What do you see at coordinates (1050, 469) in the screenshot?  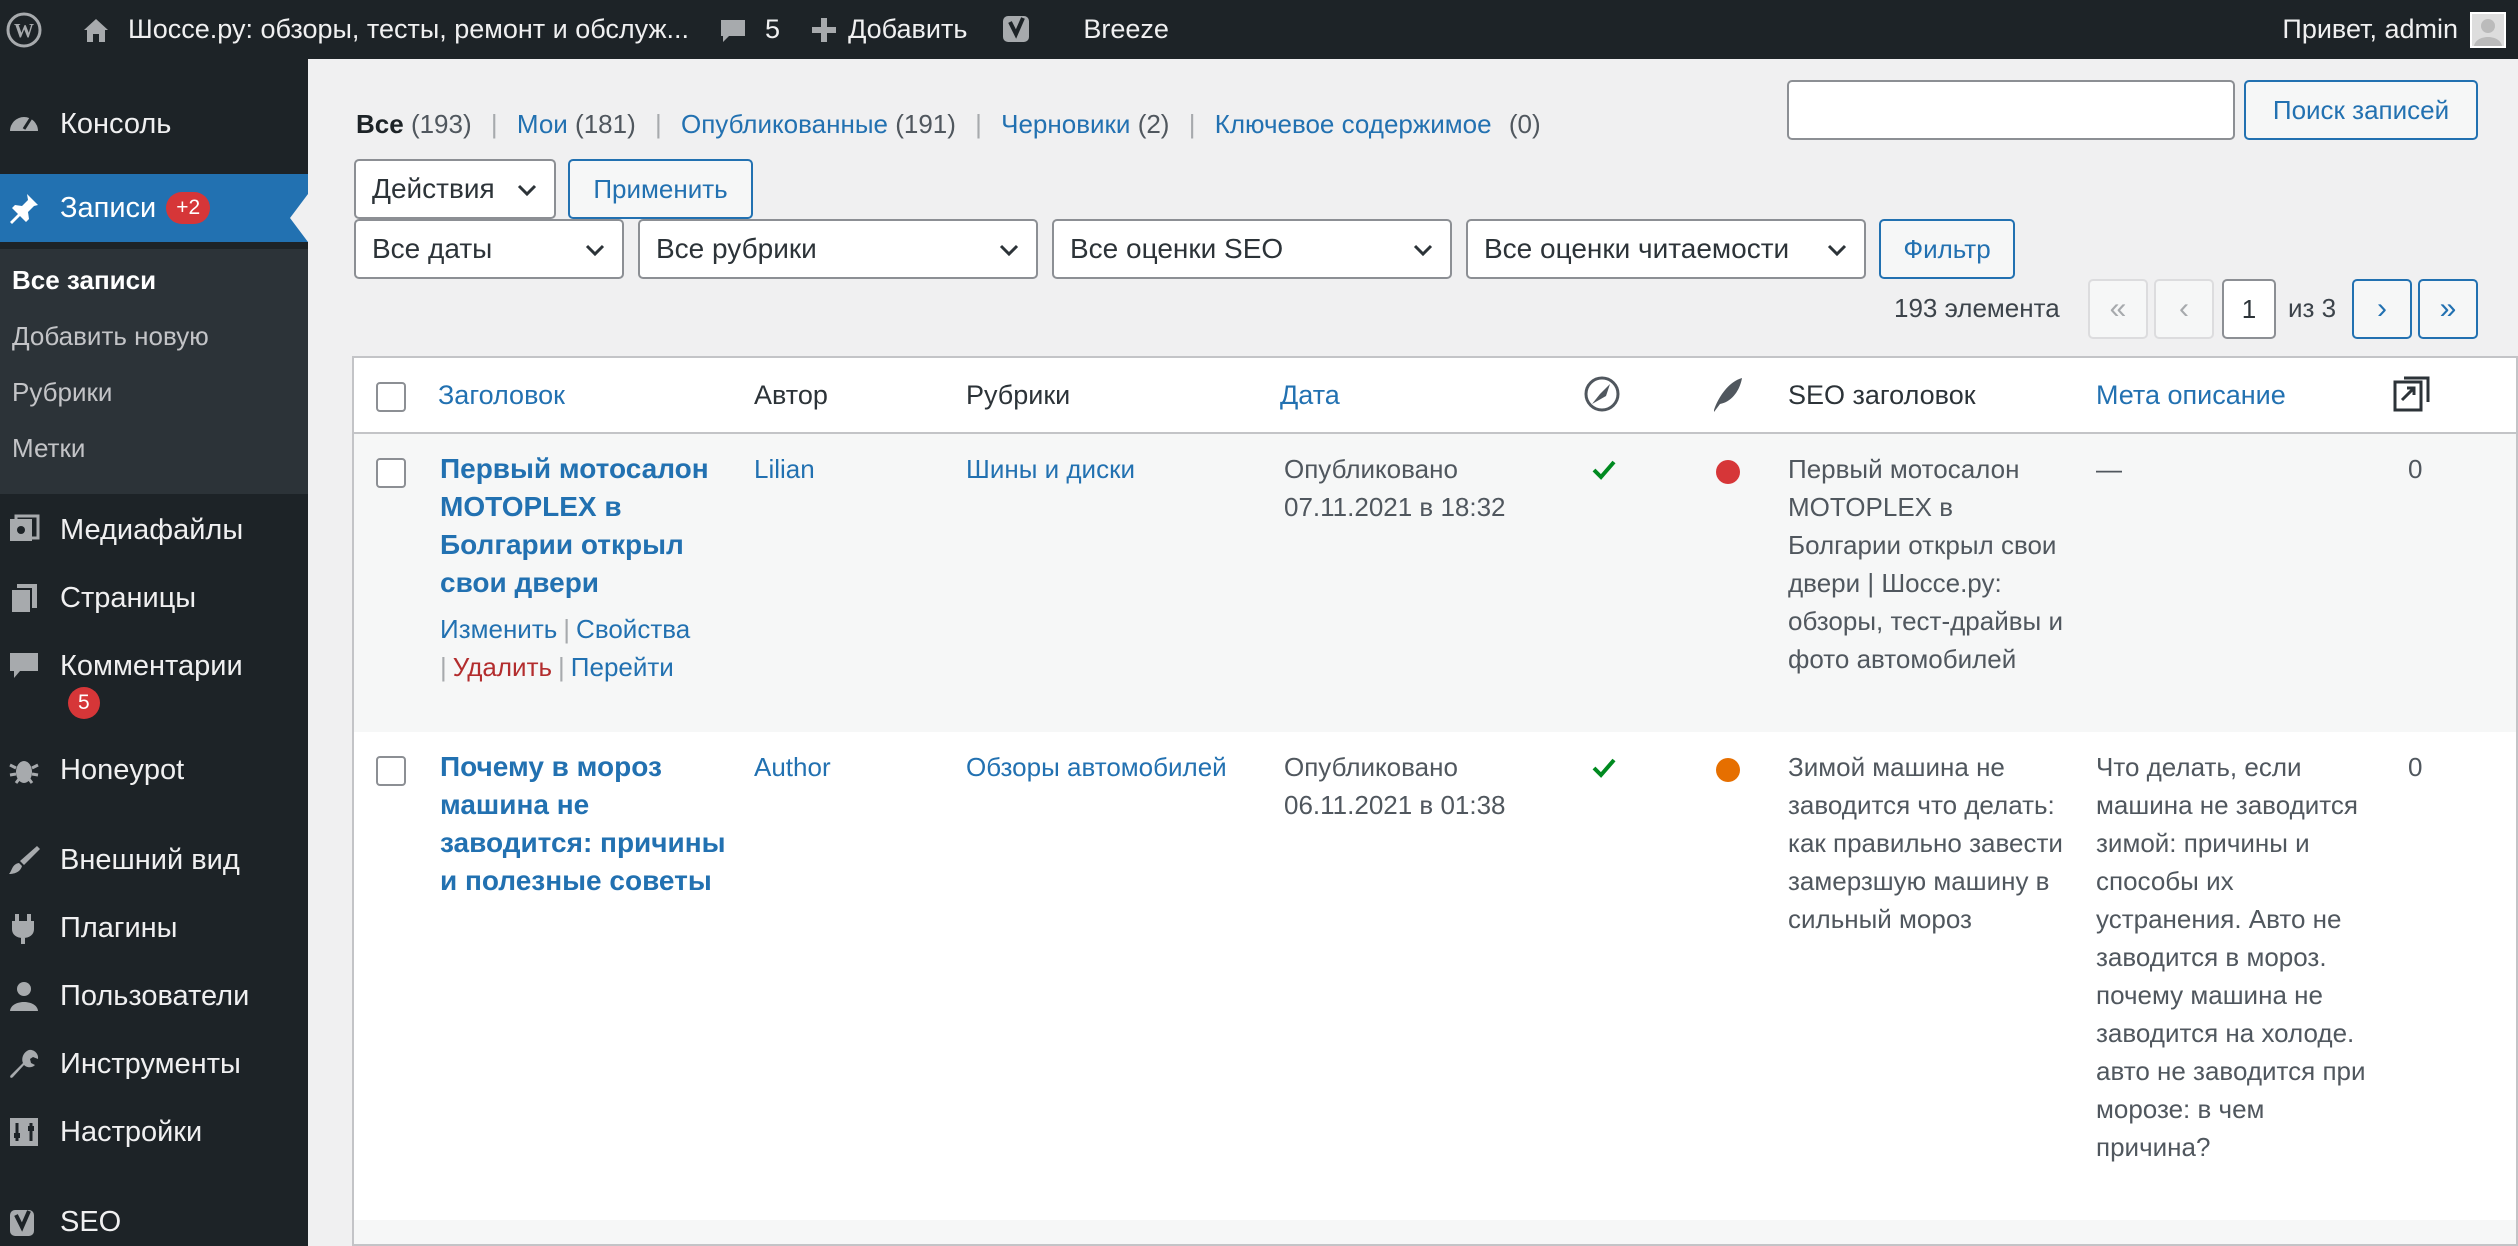 I see `category-link: Шины и диски` at bounding box center [1050, 469].